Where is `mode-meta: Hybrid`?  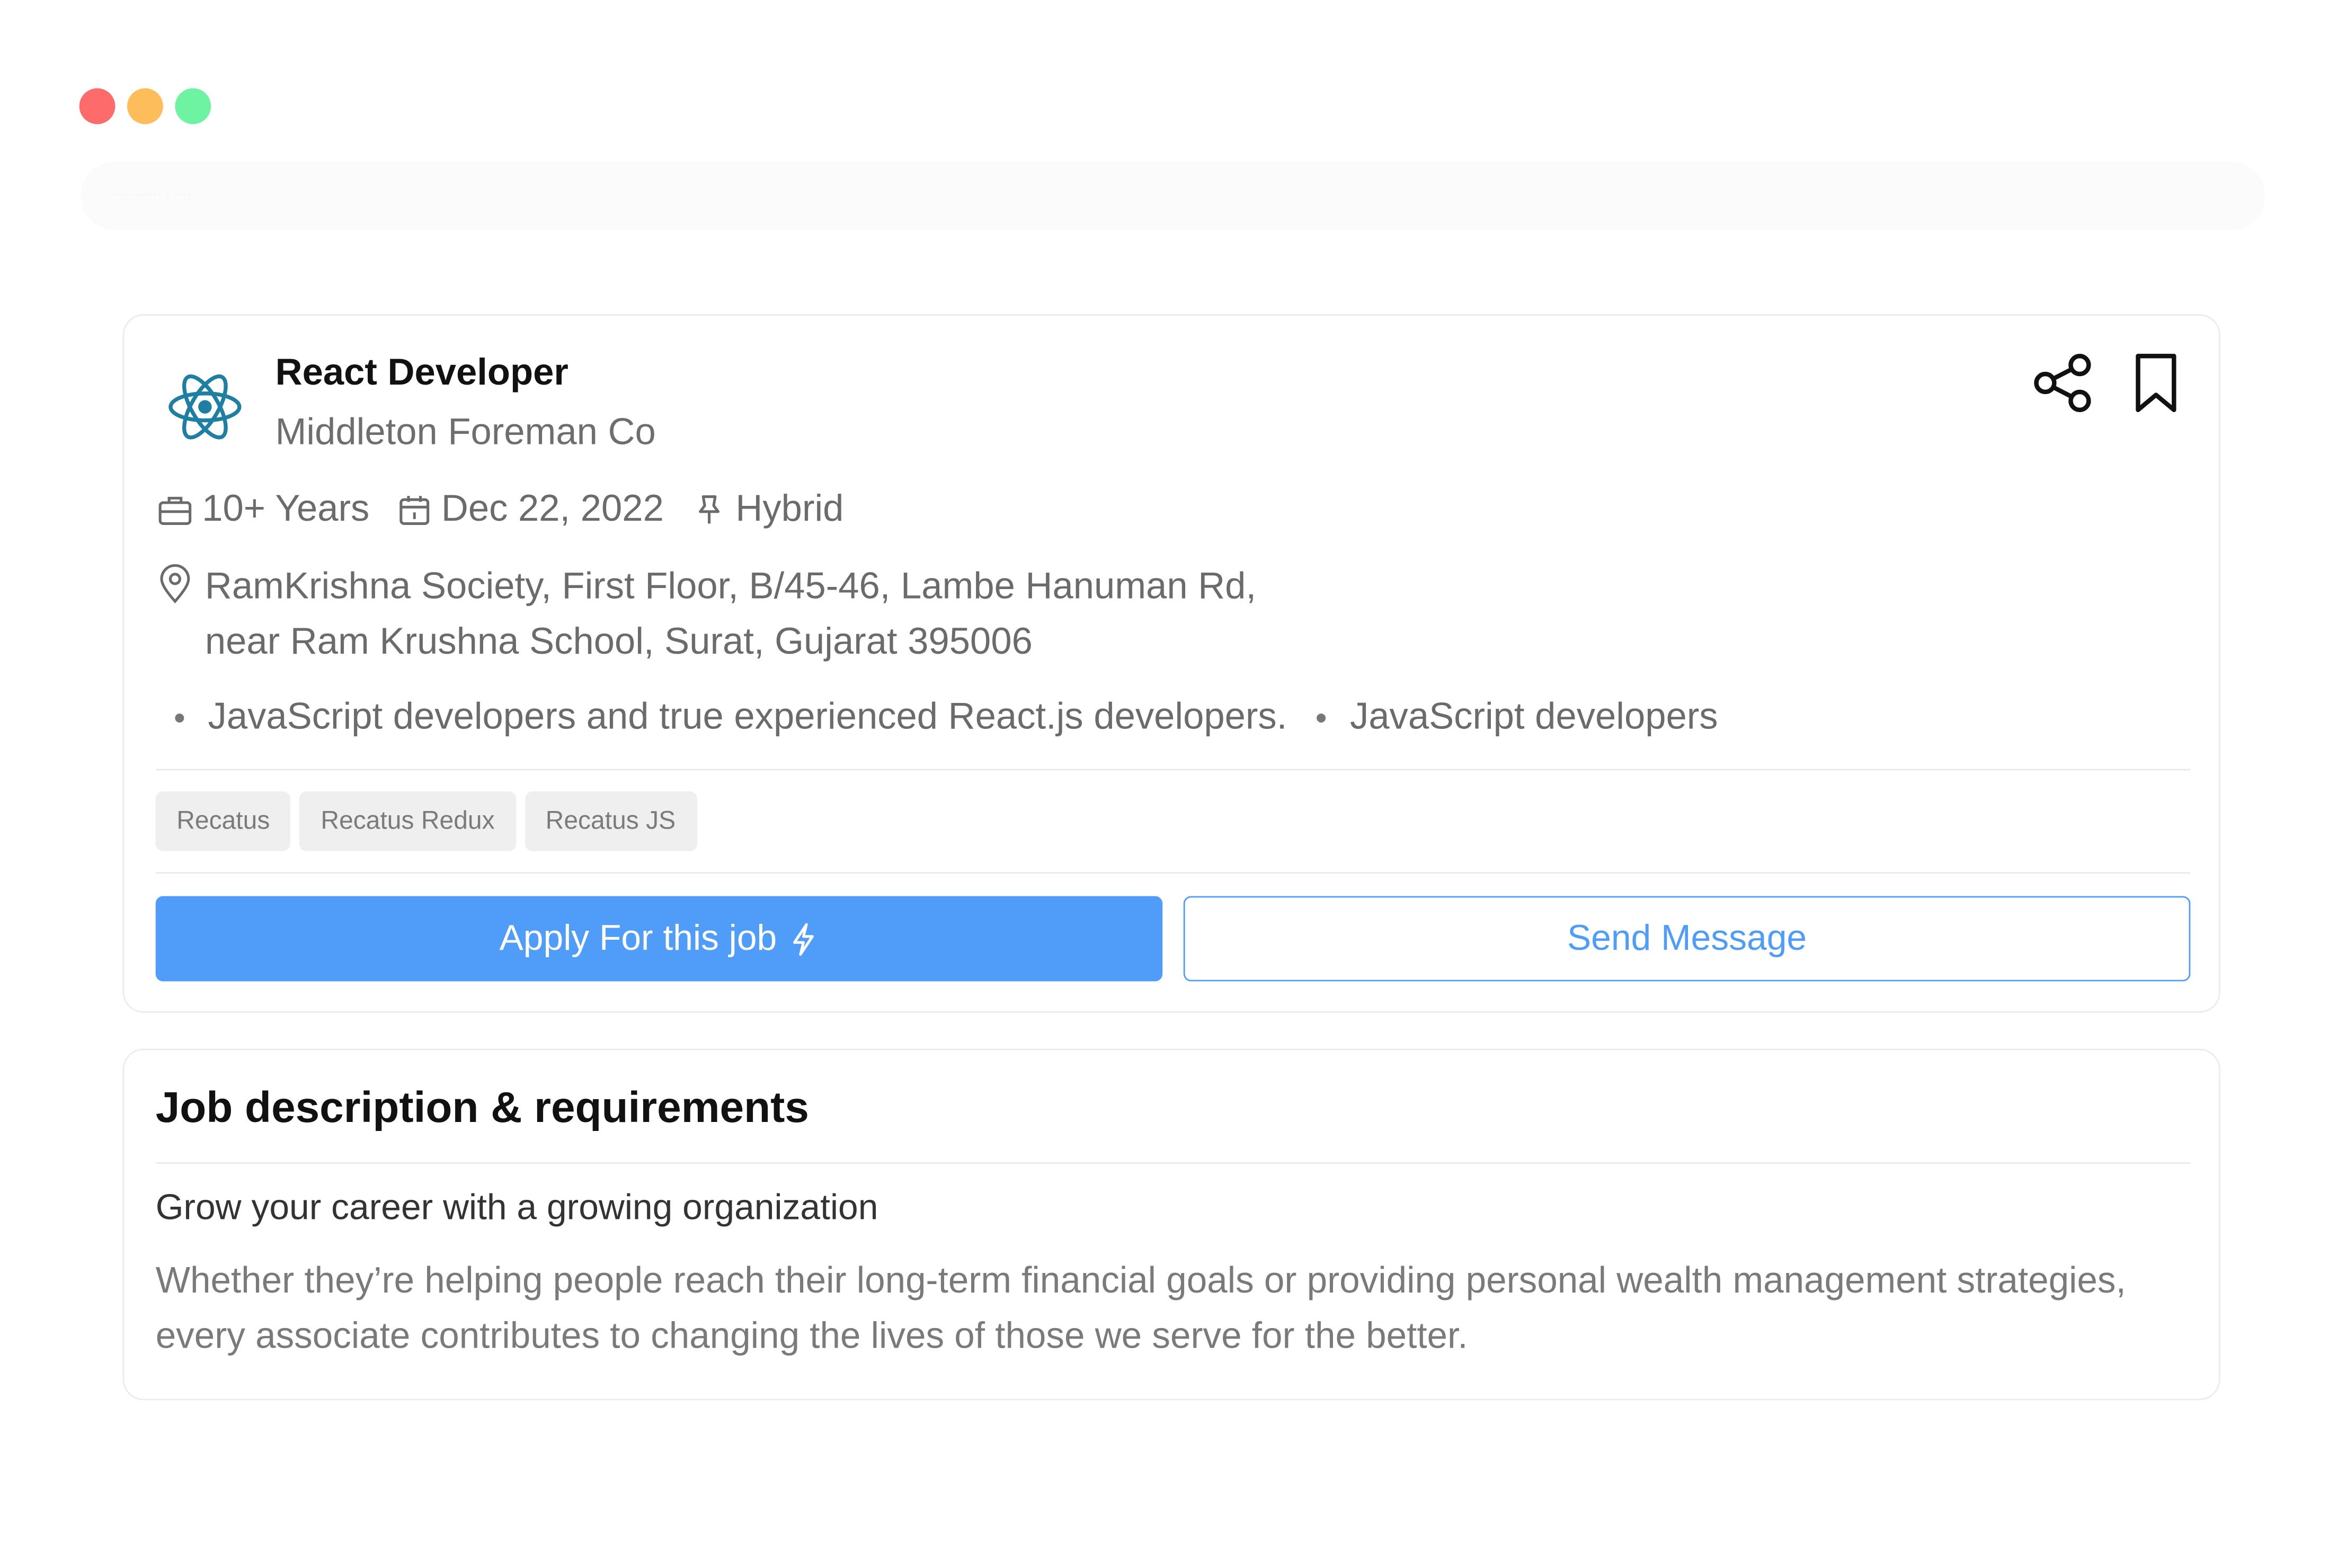
mode-meta: Hybrid is located at coordinates (767, 509).